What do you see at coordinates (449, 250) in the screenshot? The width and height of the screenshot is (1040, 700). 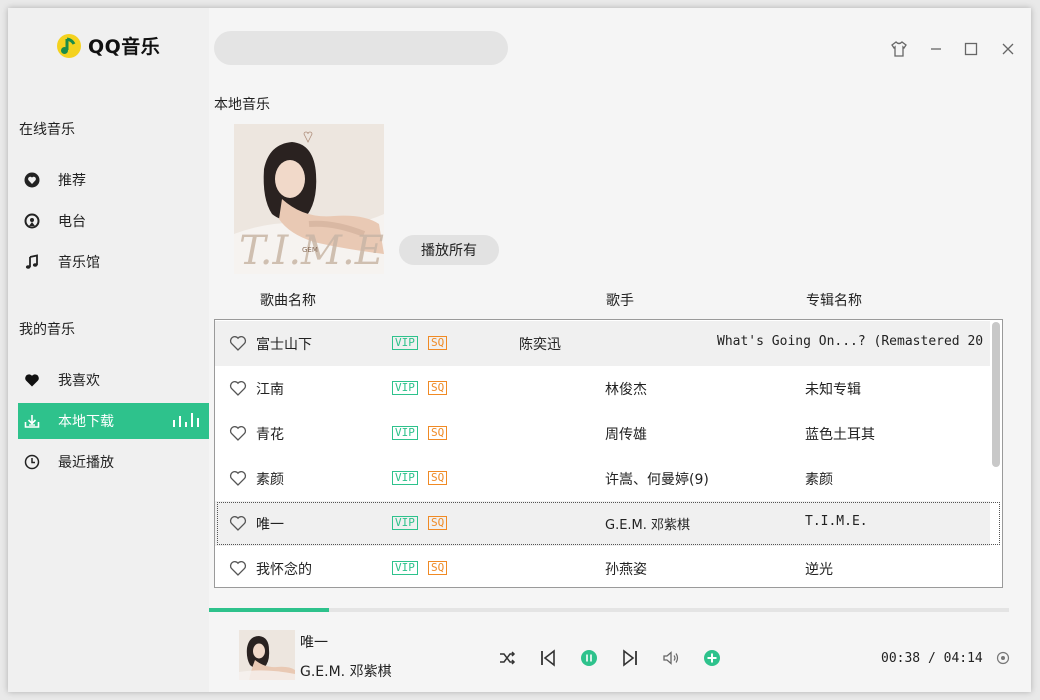 I see `play-all-button: 播放所有` at bounding box center [449, 250].